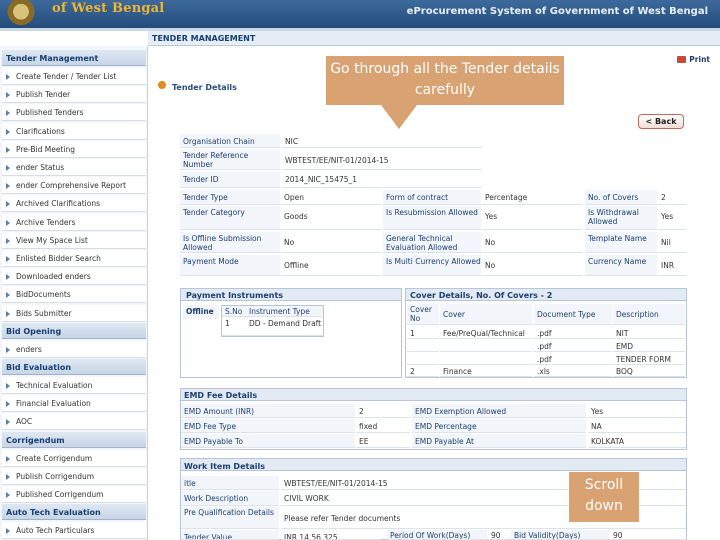  I want to click on back-button: < Back, so click(661, 121).